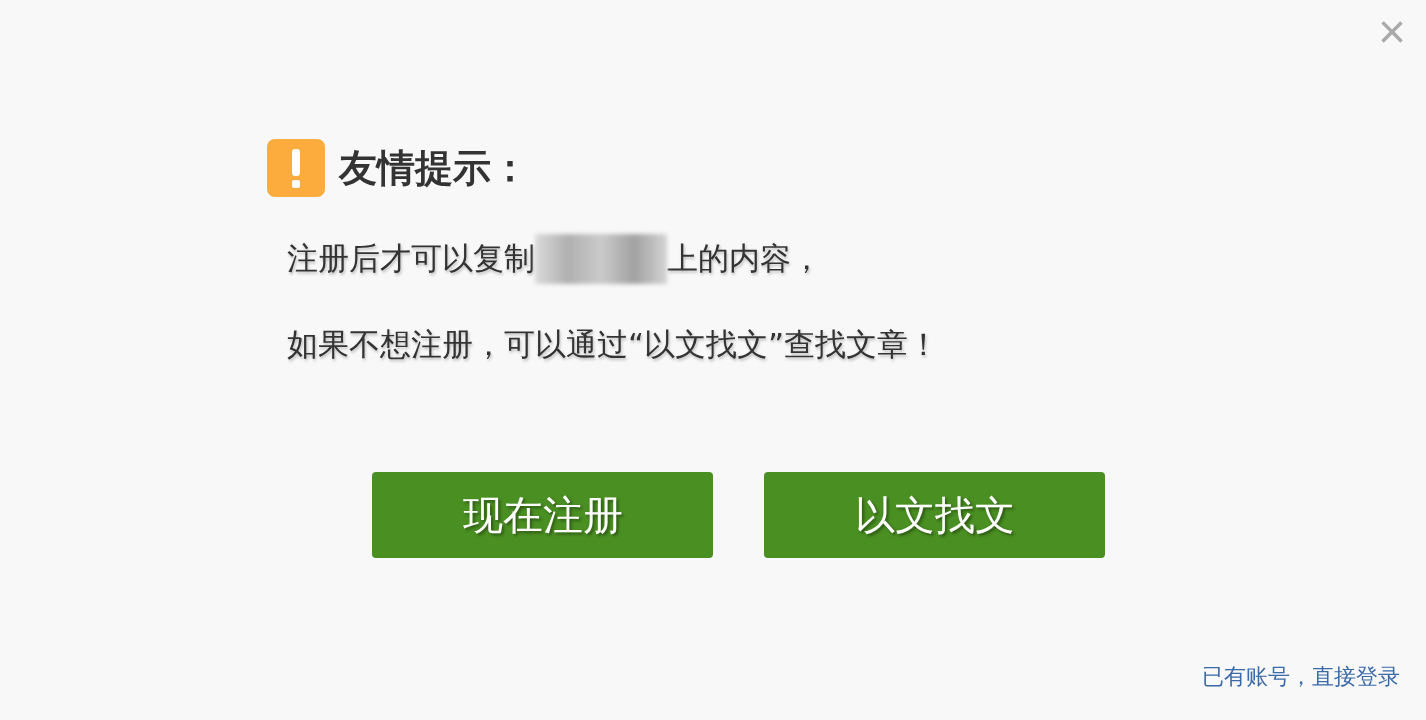  Describe the element at coordinates (1301, 677) in the screenshot. I see `login-link: 已有账号，直接登录` at that location.